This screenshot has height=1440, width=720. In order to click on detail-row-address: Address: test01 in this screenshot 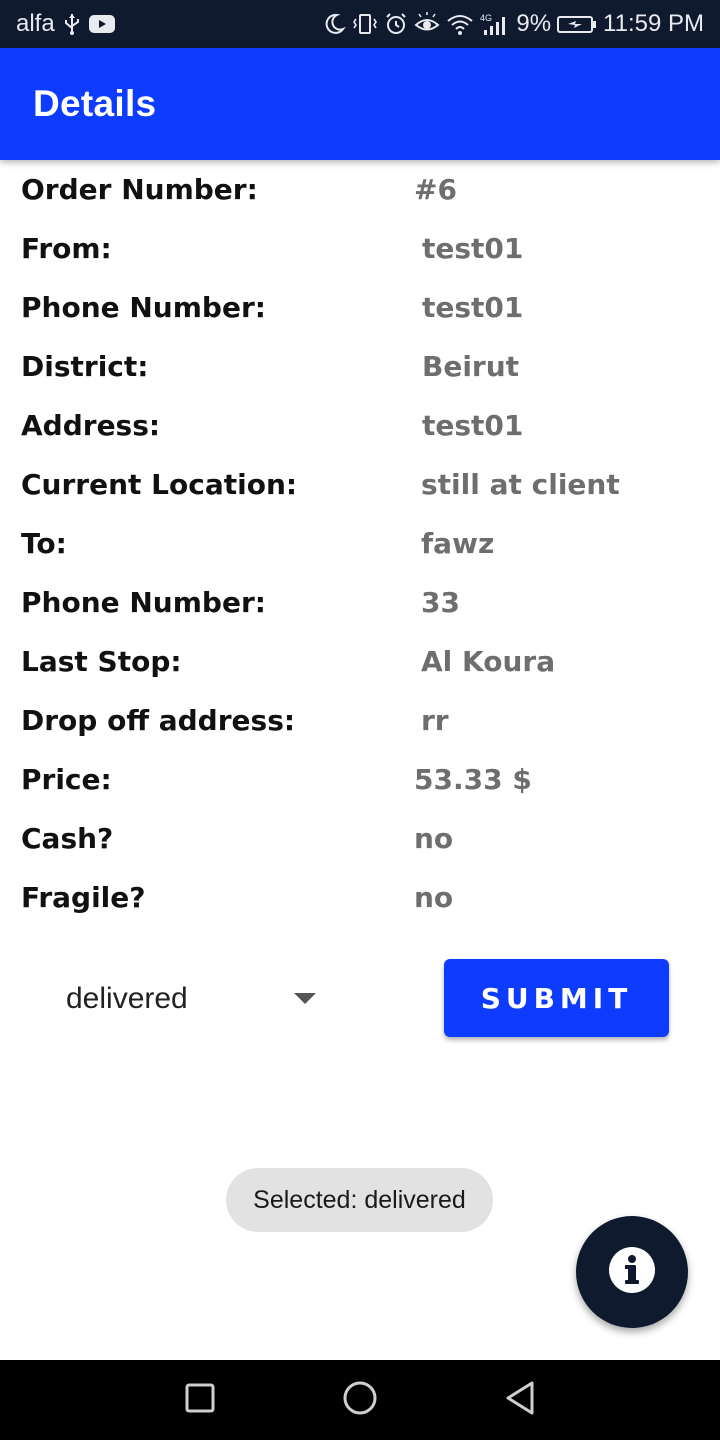, I will do `click(360, 425)`.